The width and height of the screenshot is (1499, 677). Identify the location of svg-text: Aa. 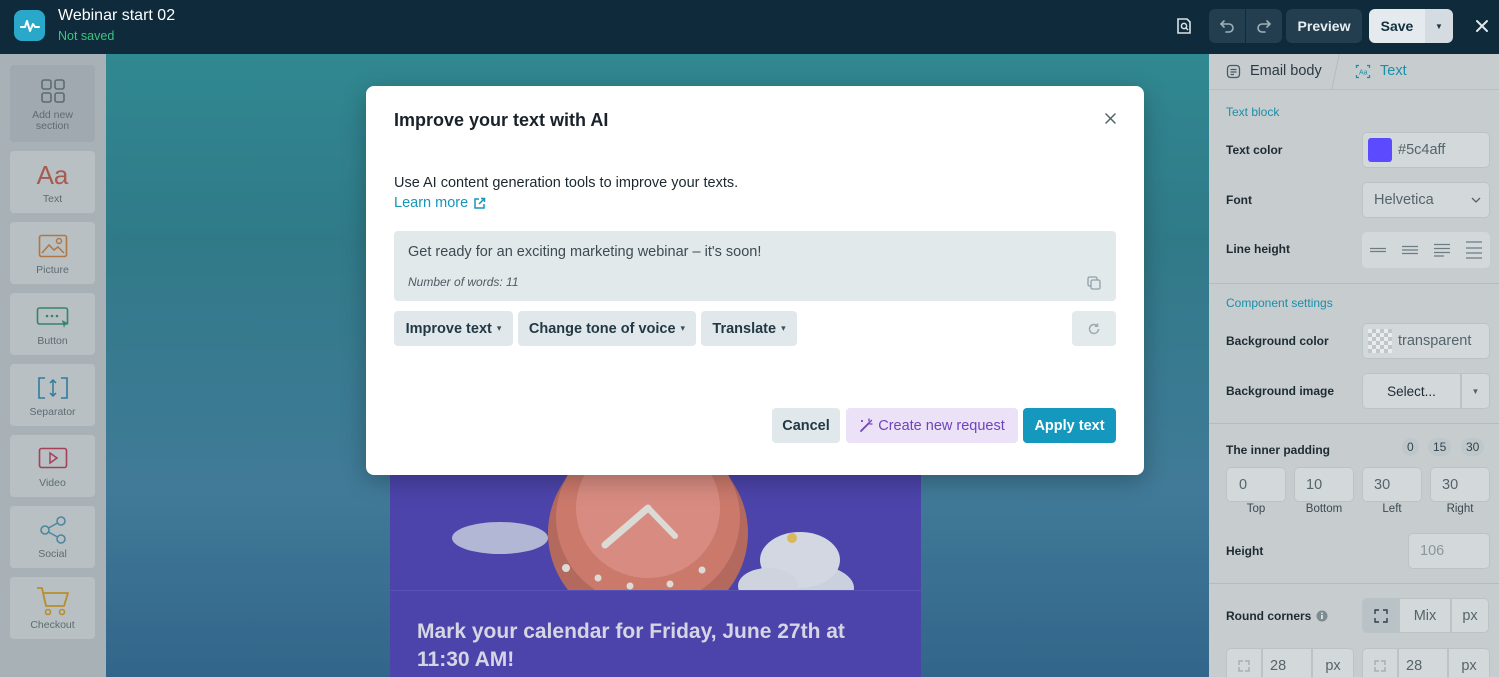
(1363, 72).